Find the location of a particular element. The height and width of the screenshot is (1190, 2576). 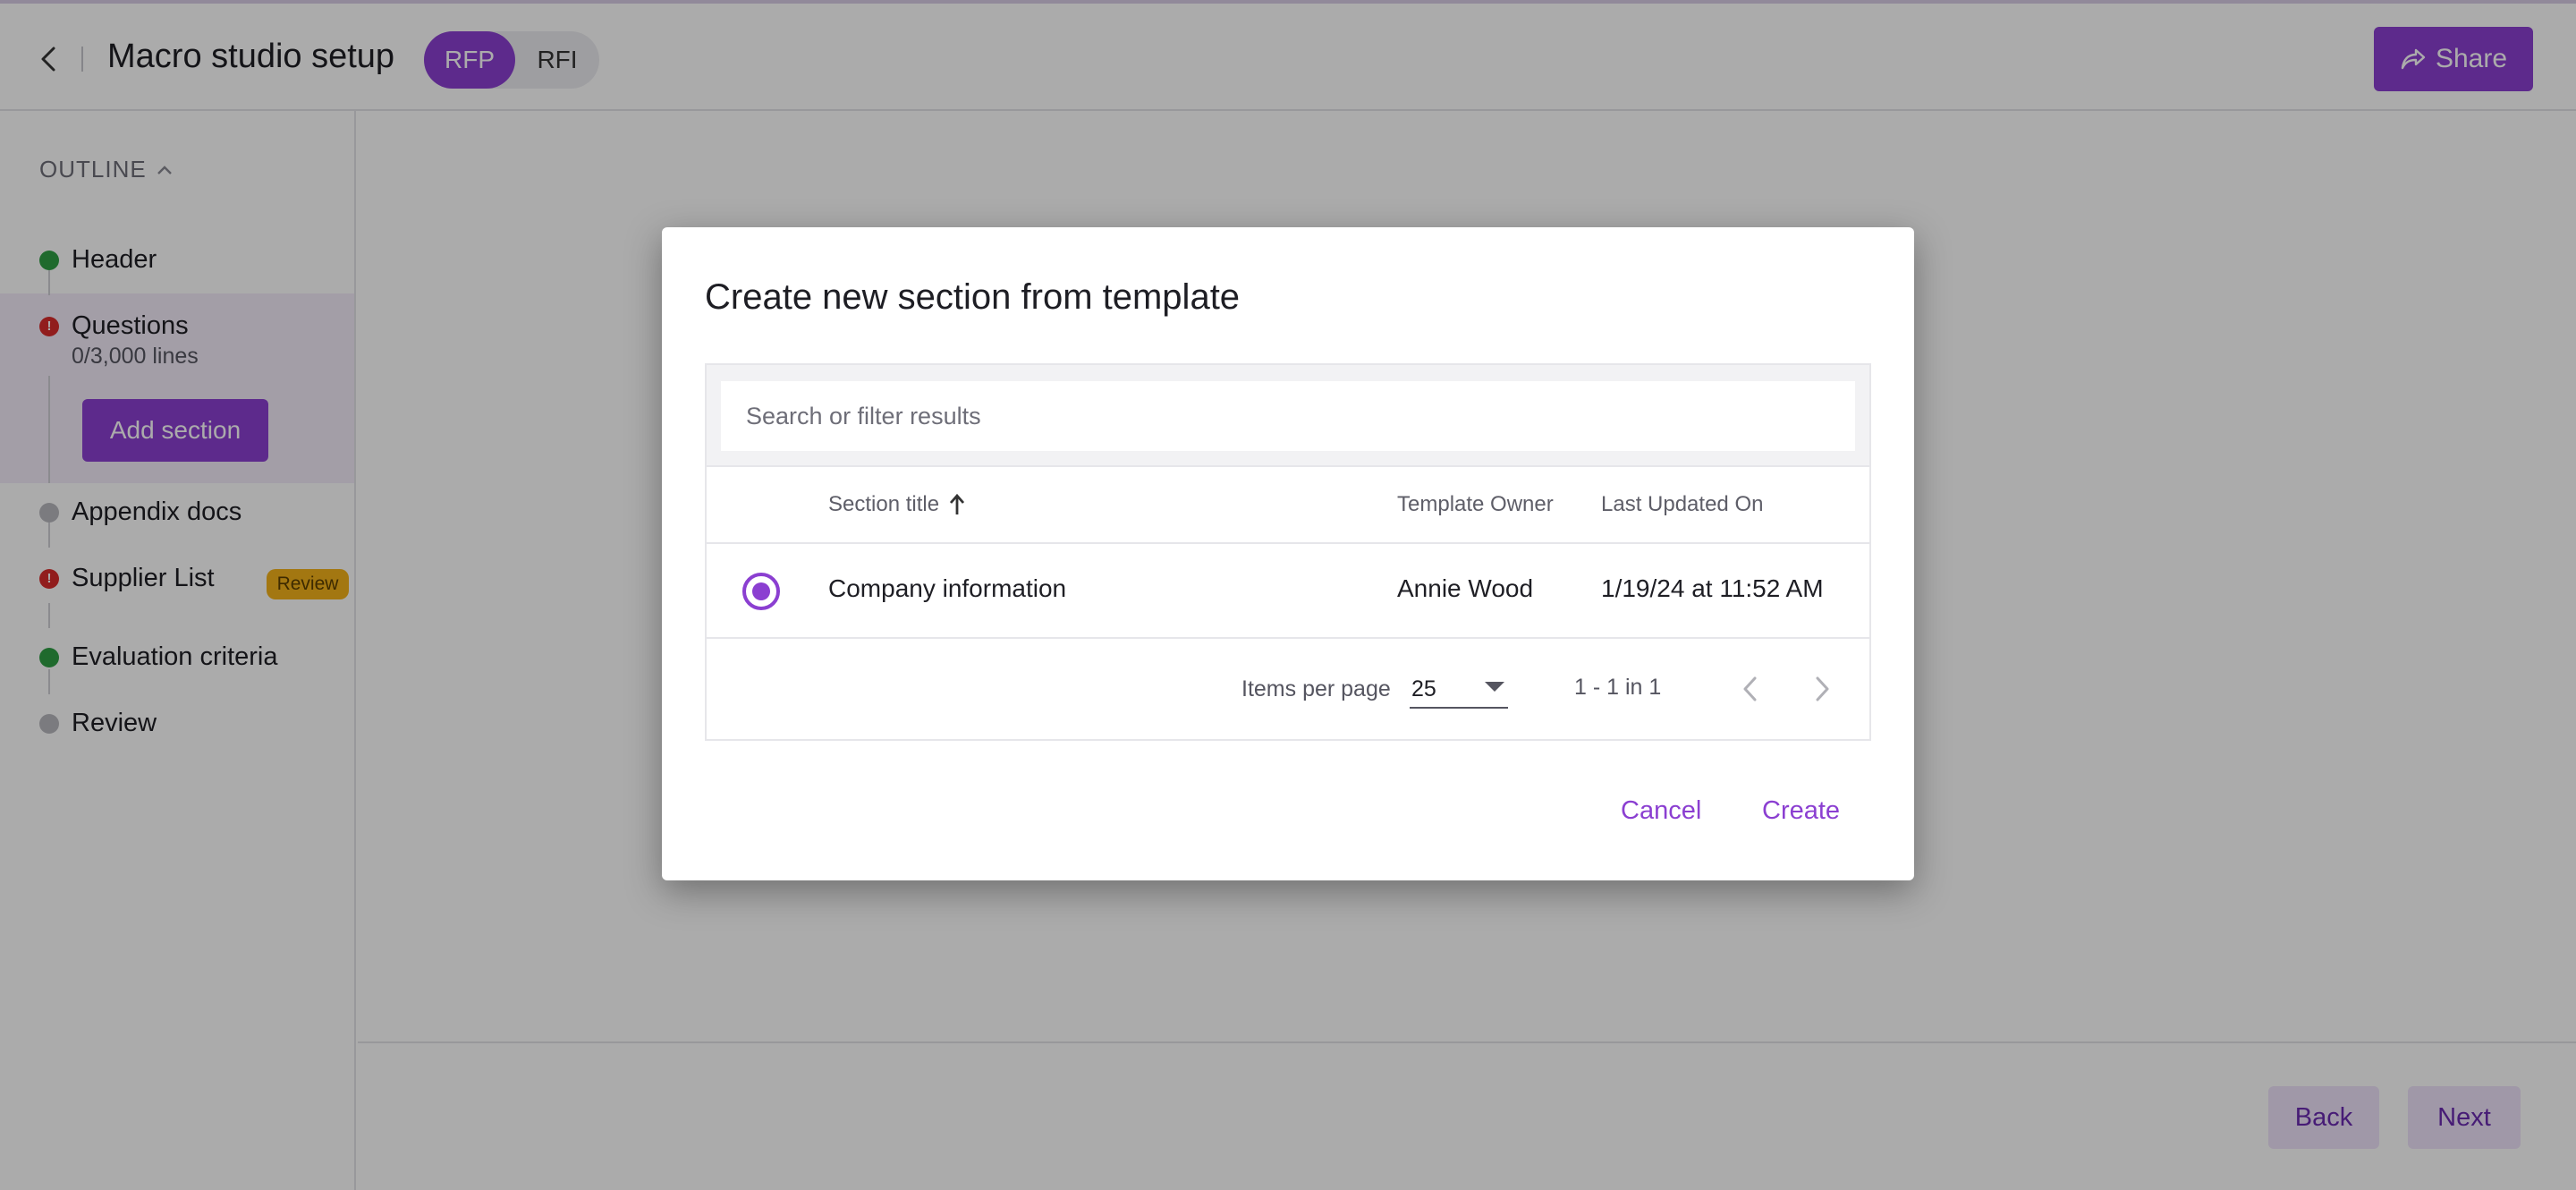

column-label: Section title is located at coordinates (884, 504).